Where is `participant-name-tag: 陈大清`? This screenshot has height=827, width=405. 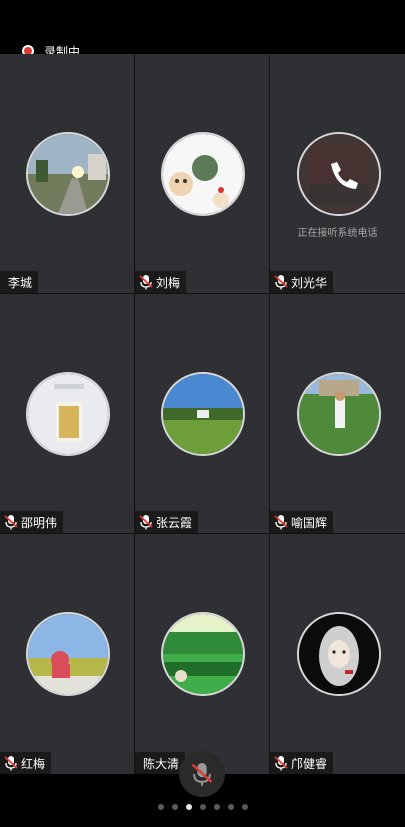 participant-name-tag: 陈大清 is located at coordinates (160, 763).